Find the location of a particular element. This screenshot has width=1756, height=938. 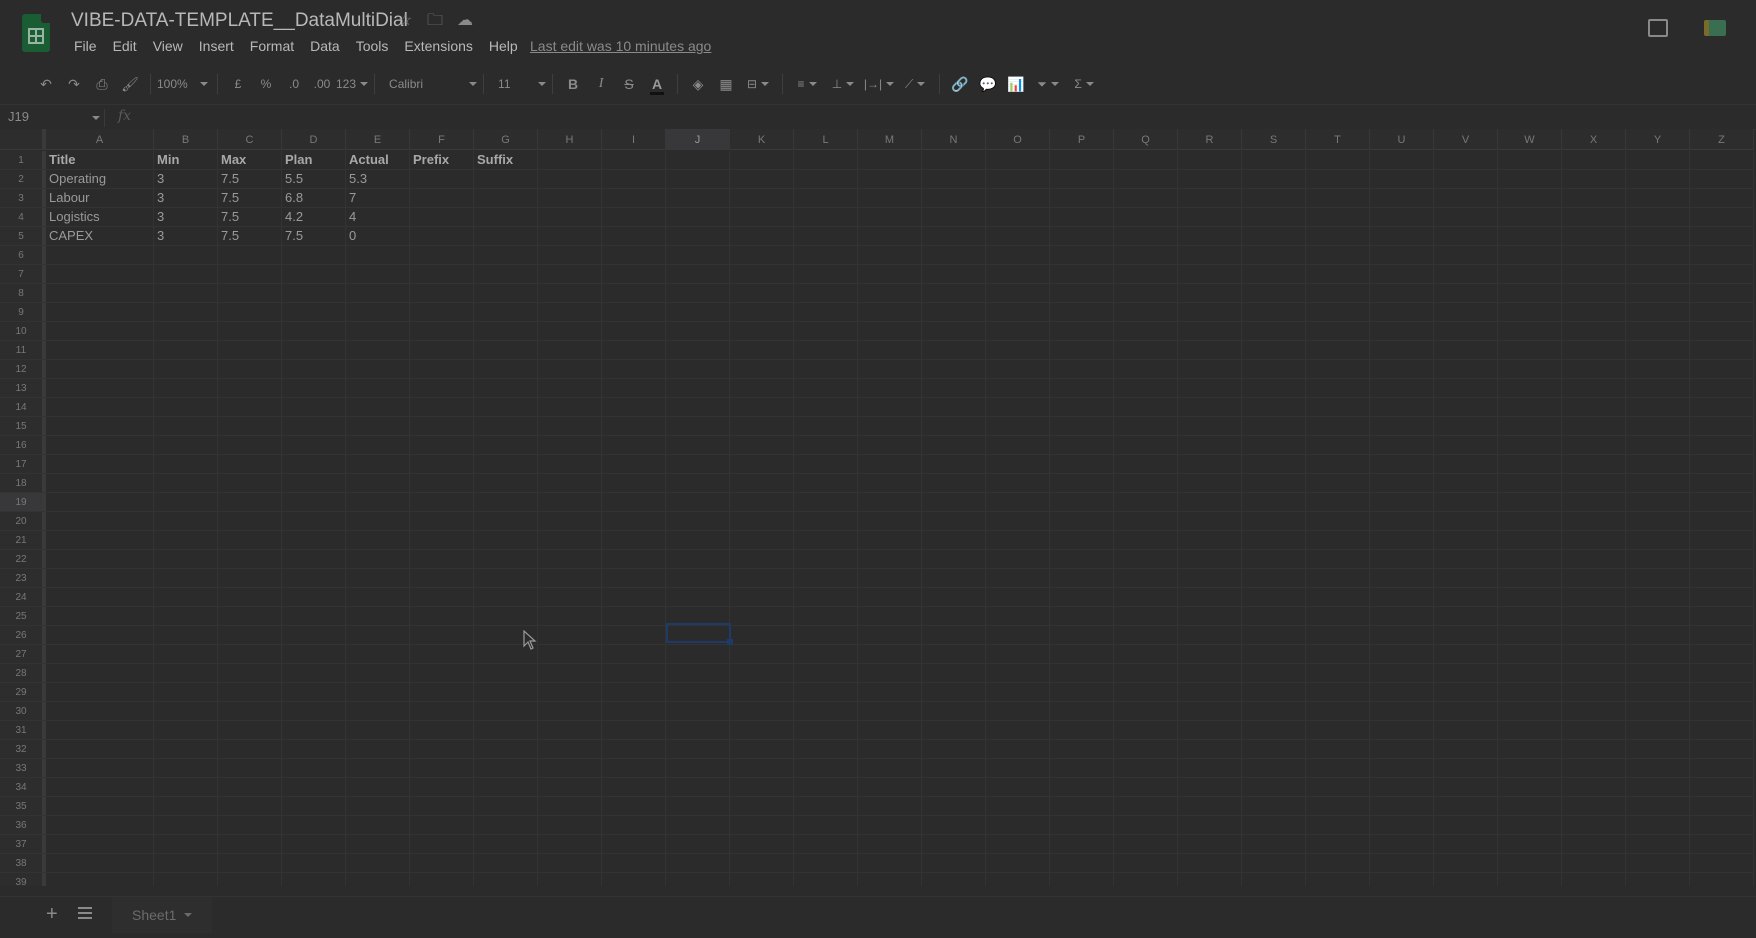

cell-v28 is located at coordinates (1466, 673).